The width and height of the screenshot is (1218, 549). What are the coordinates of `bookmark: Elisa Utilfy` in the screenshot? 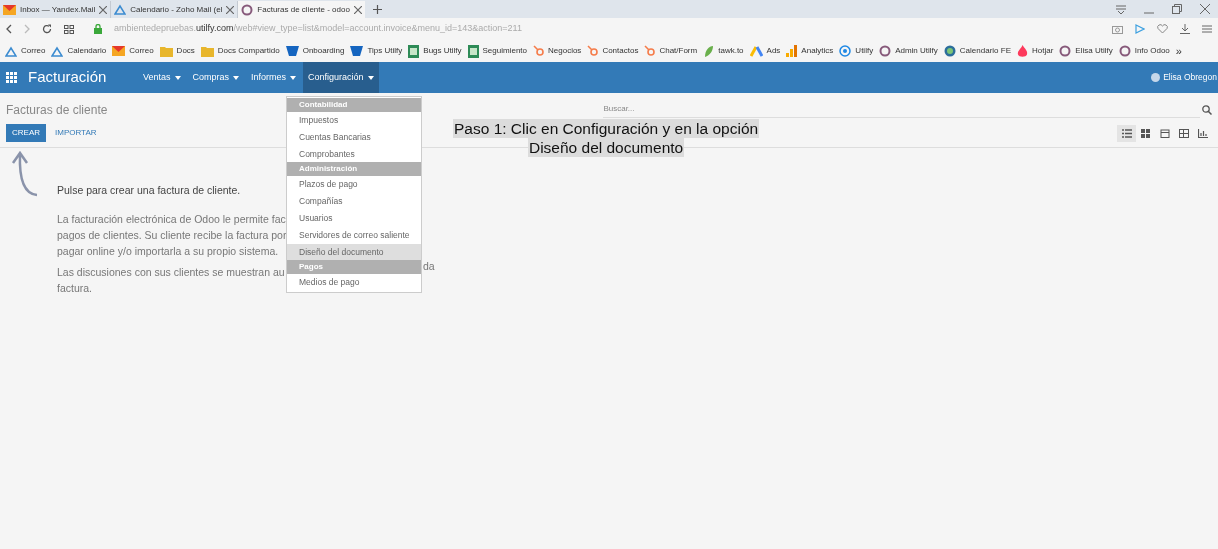 It's located at (1086, 51).